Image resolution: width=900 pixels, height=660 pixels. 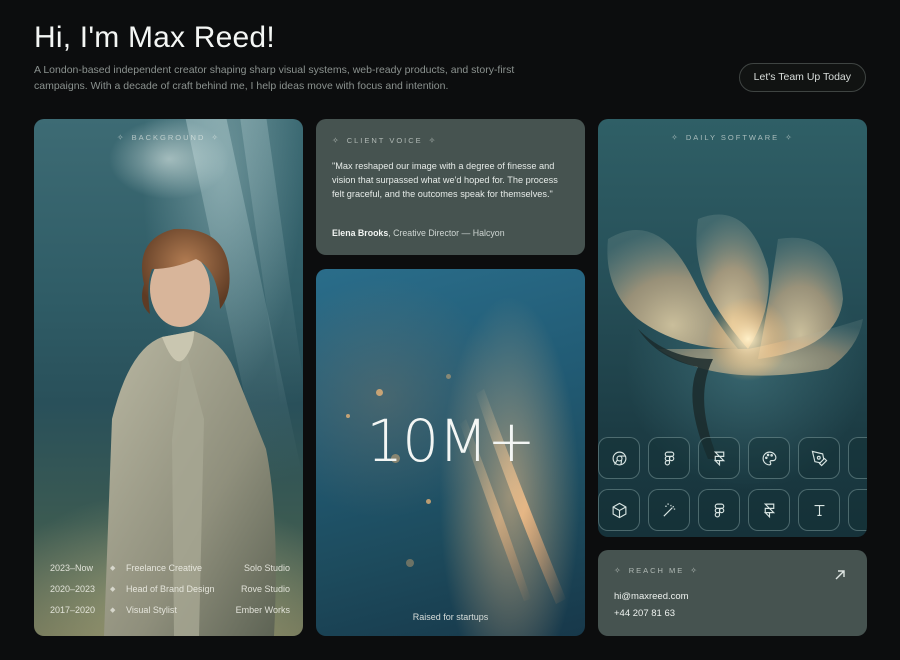 I want to click on testimonial-author: Elena Brooks, so click(x=360, y=233).